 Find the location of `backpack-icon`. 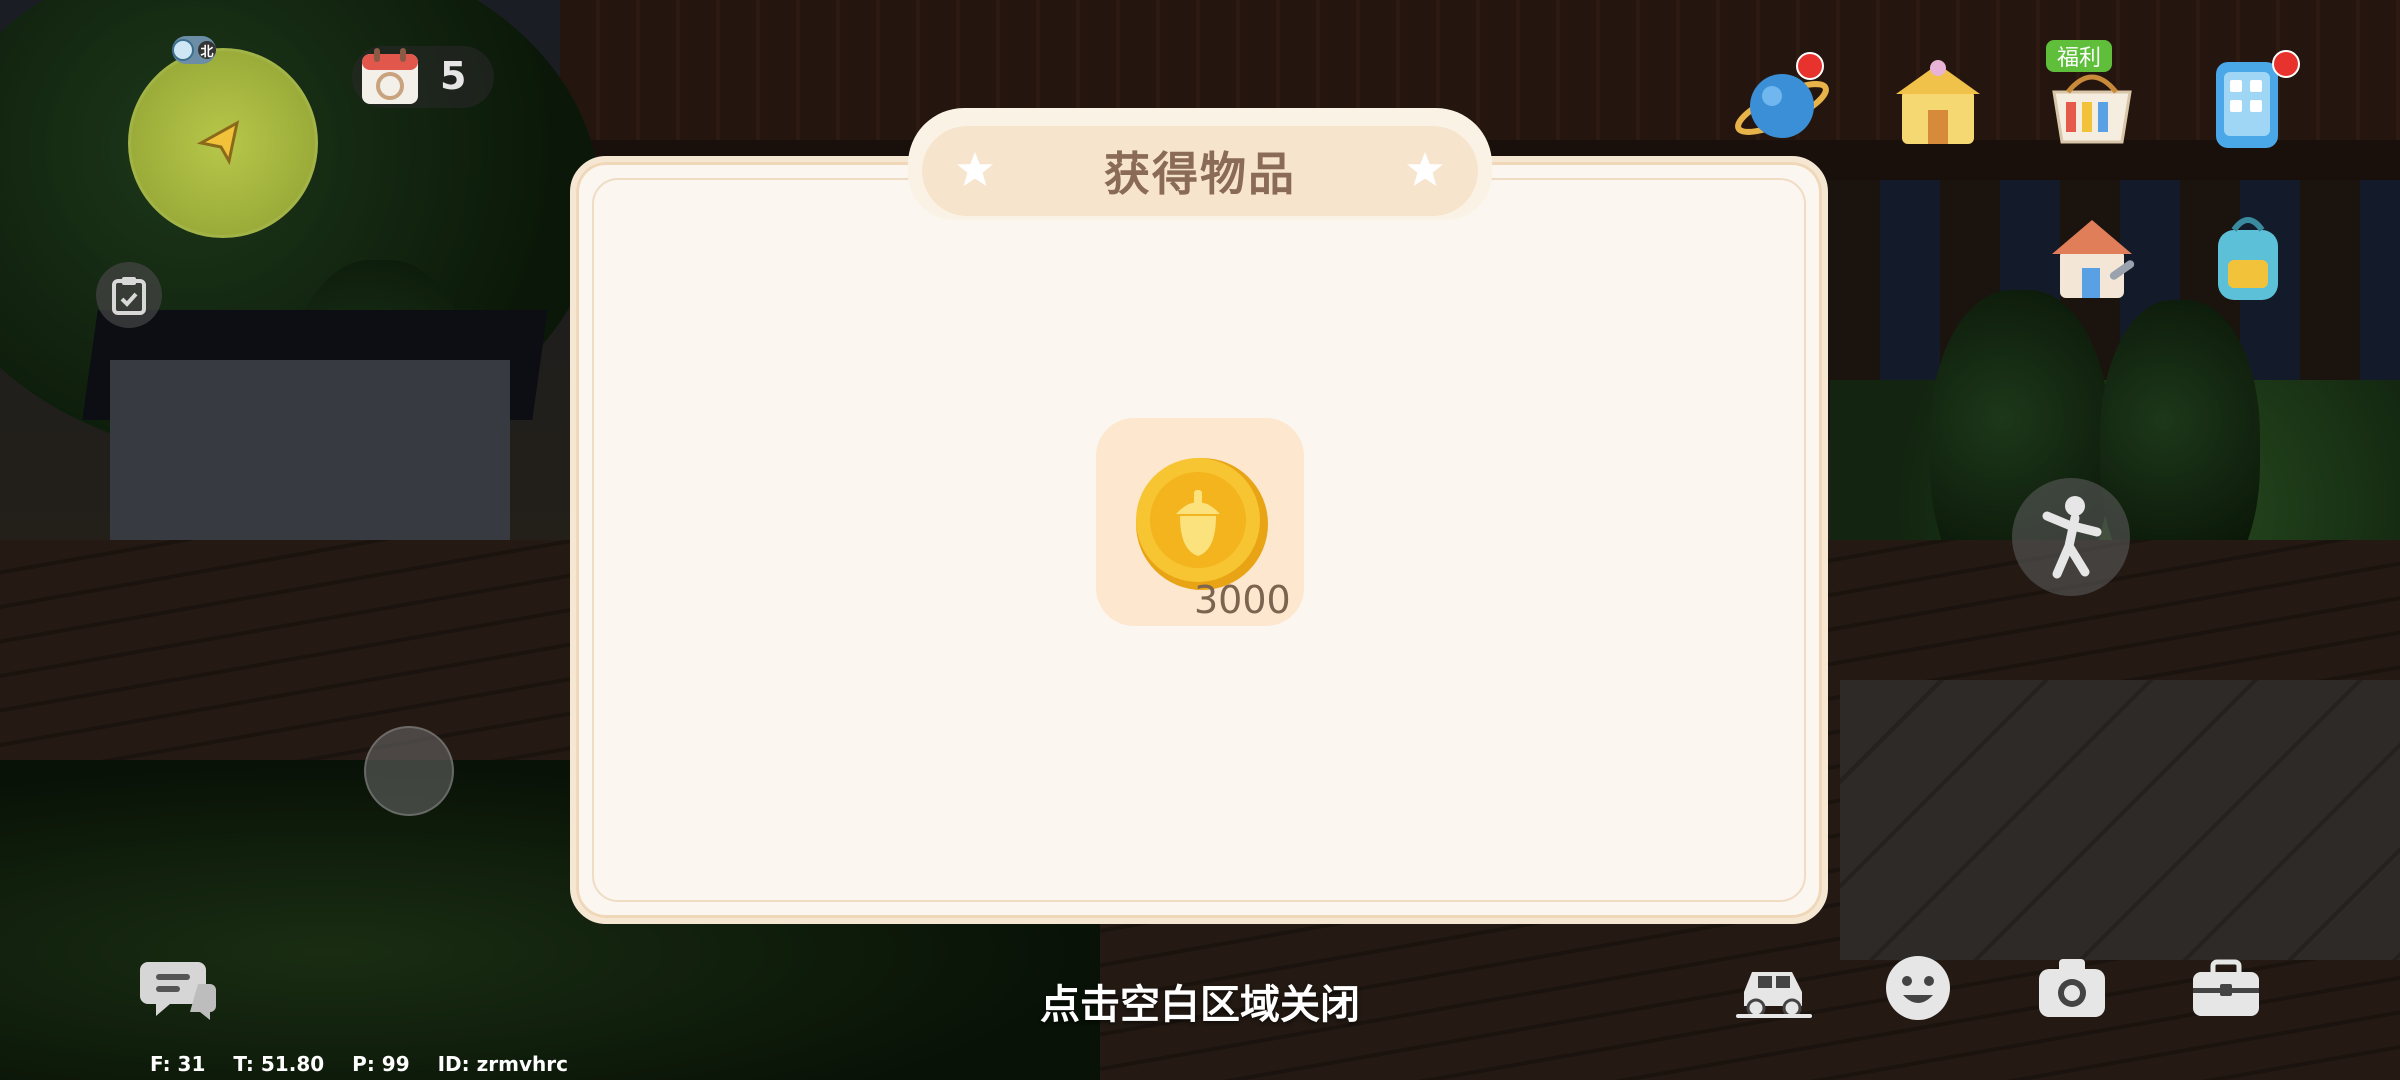

backpack-icon is located at coordinates (2248, 258).